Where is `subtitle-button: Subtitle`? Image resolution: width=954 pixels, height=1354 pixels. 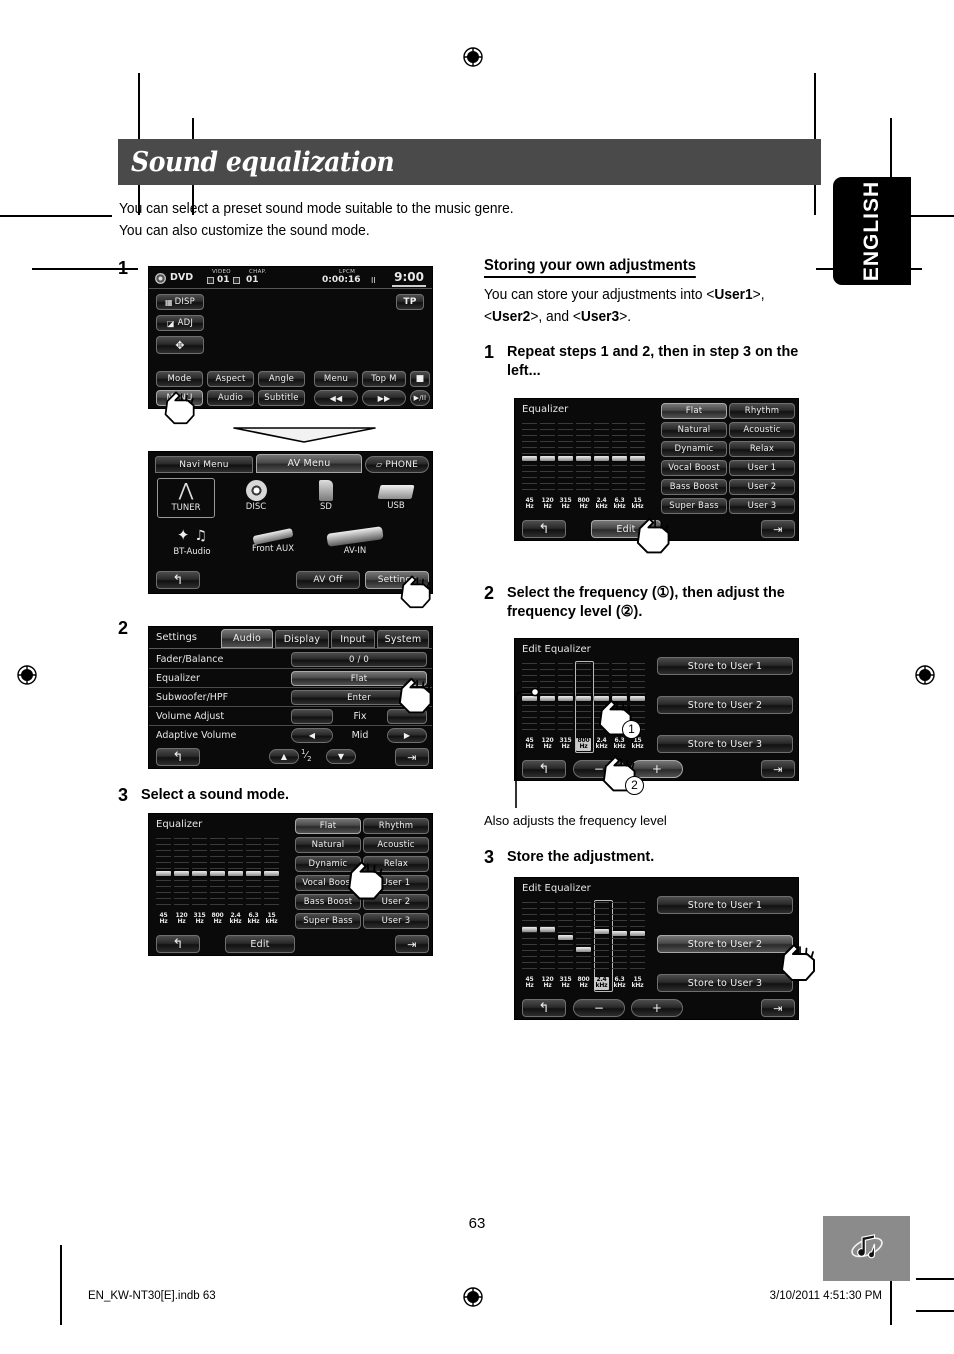
subtitle-button: Subtitle is located at coordinates (281, 398).